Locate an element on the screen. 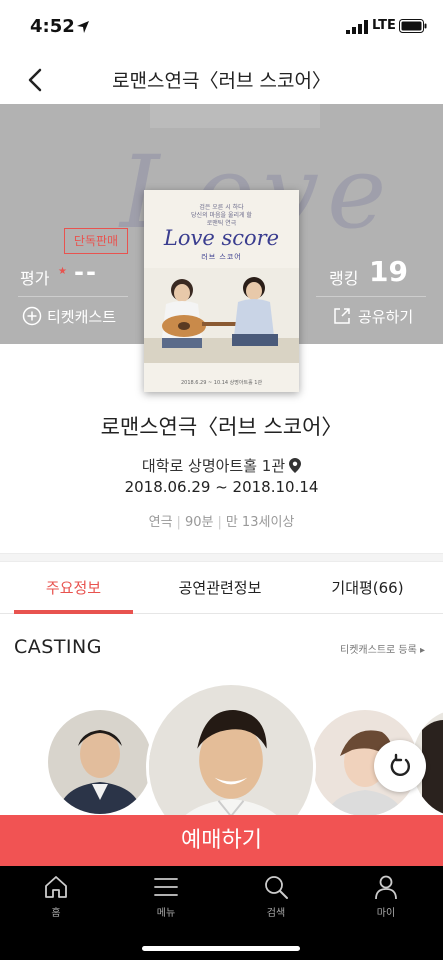  poster-title-kr: 러브 스코어 is located at coordinates (221, 257).